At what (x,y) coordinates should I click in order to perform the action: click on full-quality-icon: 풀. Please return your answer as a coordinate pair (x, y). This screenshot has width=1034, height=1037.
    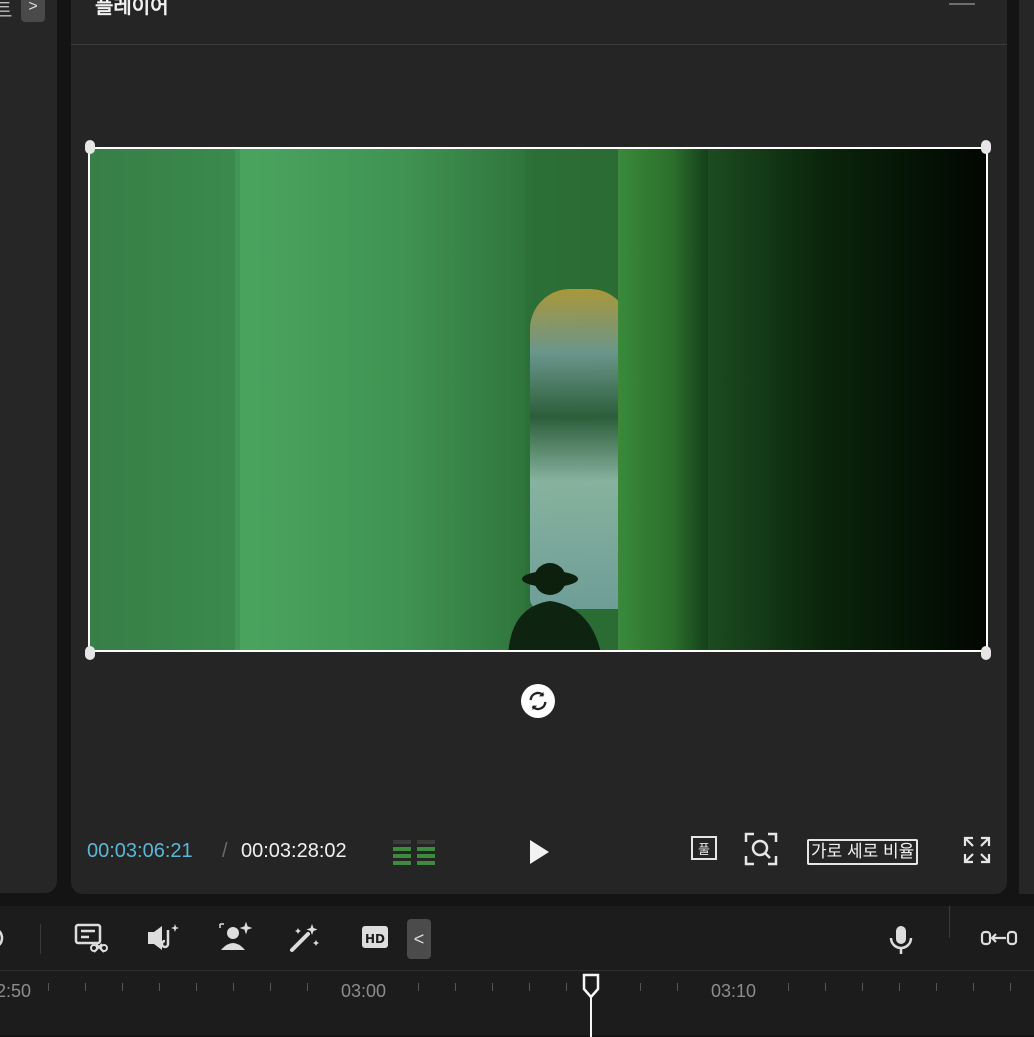
    Looking at the image, I should click on (704, 848).